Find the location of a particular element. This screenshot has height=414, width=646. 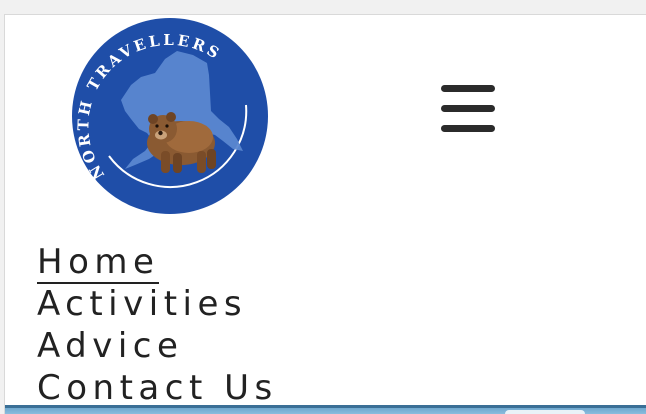

hero-cloud is located at coordinates (545, 412).